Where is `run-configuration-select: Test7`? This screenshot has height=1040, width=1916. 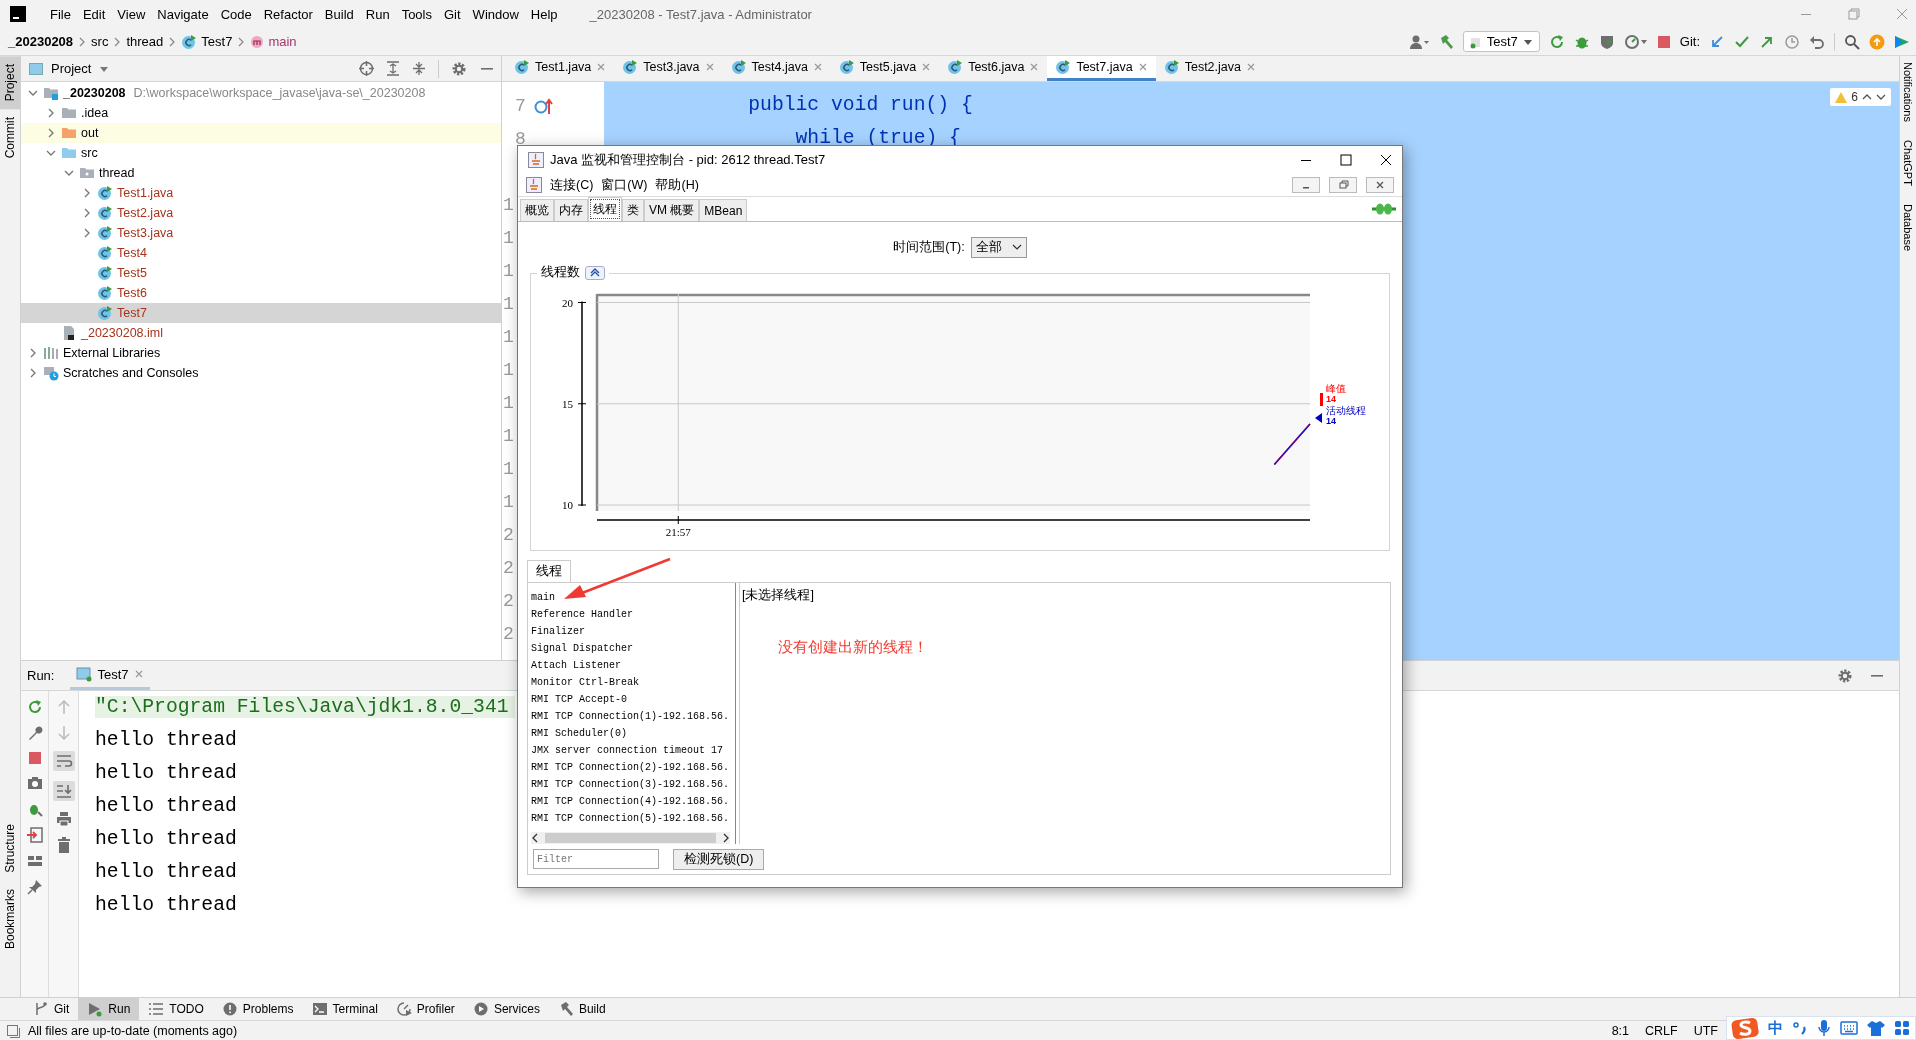 run-configuration-select: Test7 is located at coordinates (1501, 41).